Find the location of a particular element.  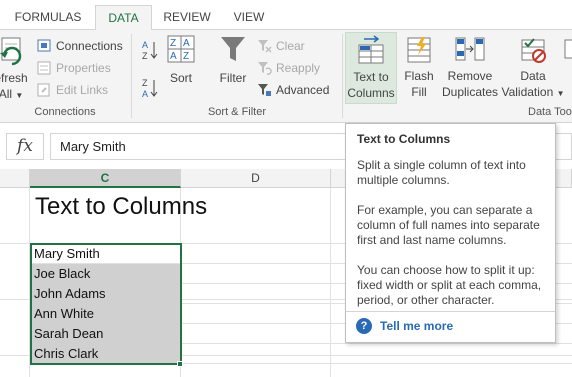

sort-a-z-button: A Z is located at coordinates (152, 50).